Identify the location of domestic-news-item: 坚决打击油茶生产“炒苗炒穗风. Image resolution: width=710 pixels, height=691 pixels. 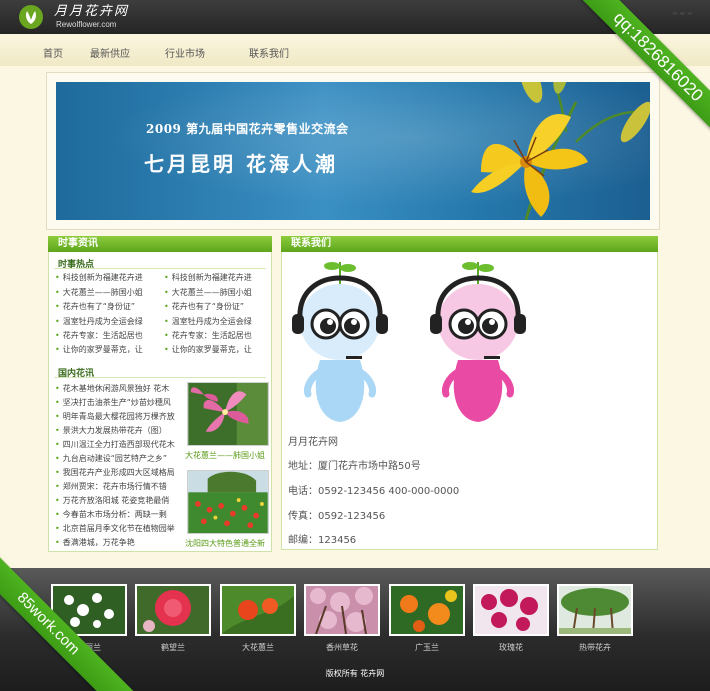
(113, 403).